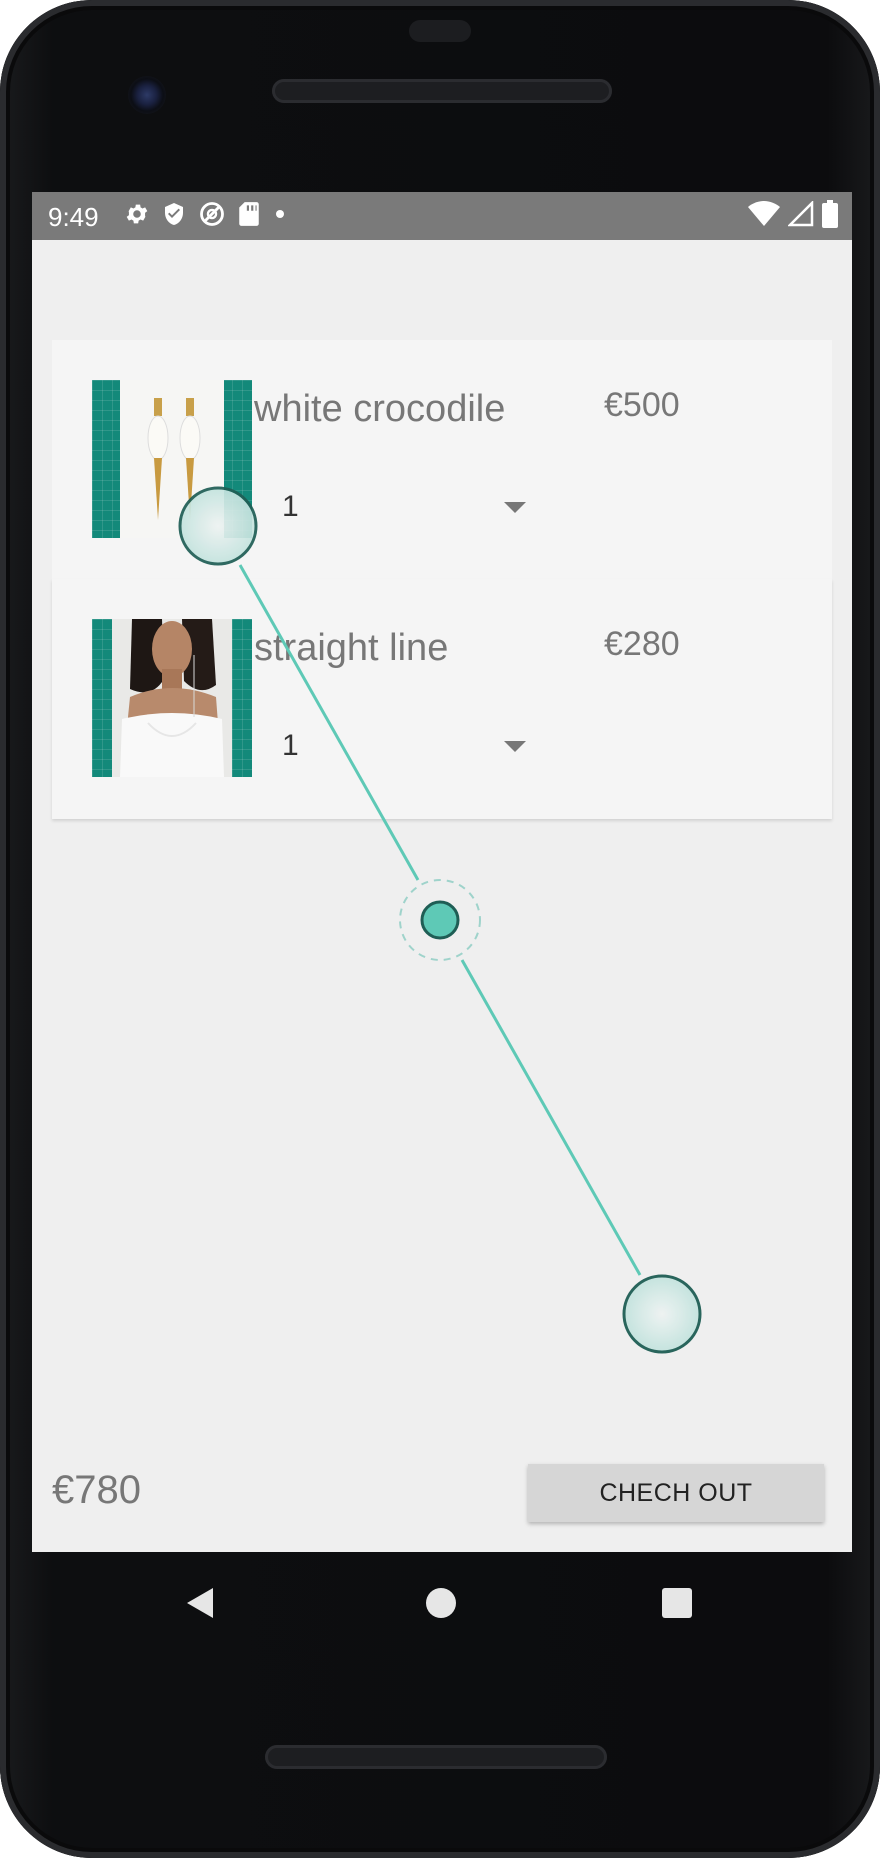  What do you see at coordinates (440, 31) in the screenshot?
I see `sensor-slot` at bounding box center [440, 31].